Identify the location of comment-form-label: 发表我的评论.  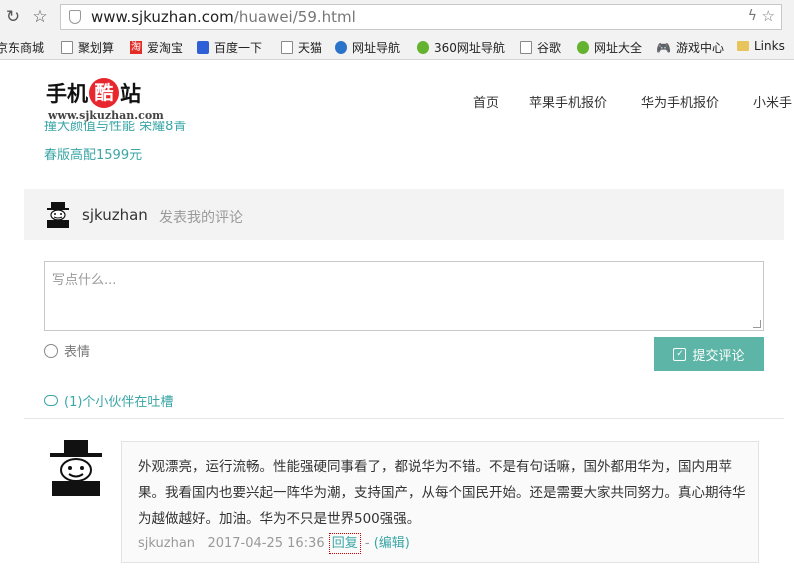
(201, 218).